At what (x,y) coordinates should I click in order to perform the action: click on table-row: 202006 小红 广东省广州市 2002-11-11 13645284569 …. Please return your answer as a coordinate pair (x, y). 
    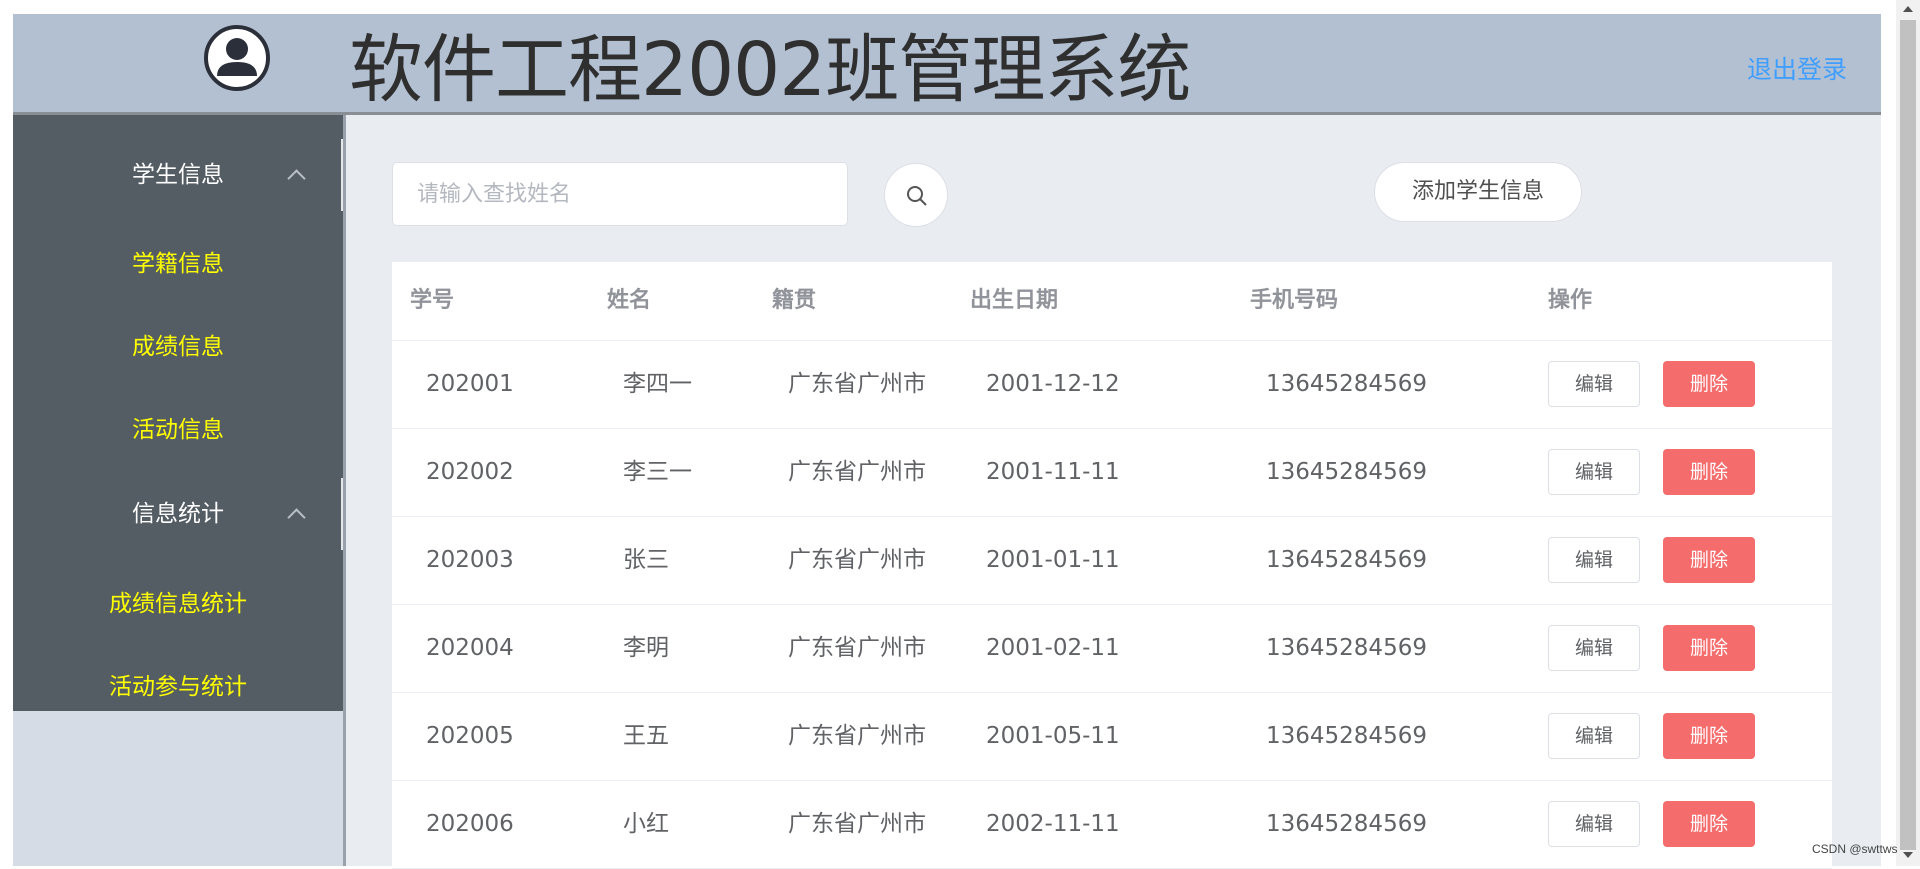
    Looking at the image, I should click on (1112, 825).